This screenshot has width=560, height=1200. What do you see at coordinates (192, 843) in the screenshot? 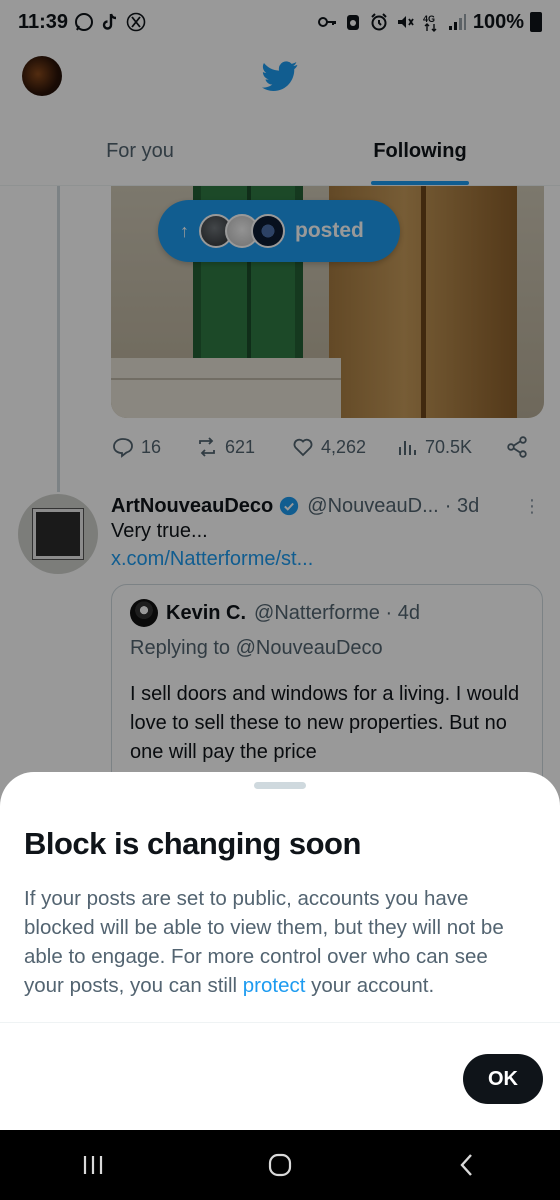
I see `sheet-title: Block is changing soon` at bounding box center [192, 843].